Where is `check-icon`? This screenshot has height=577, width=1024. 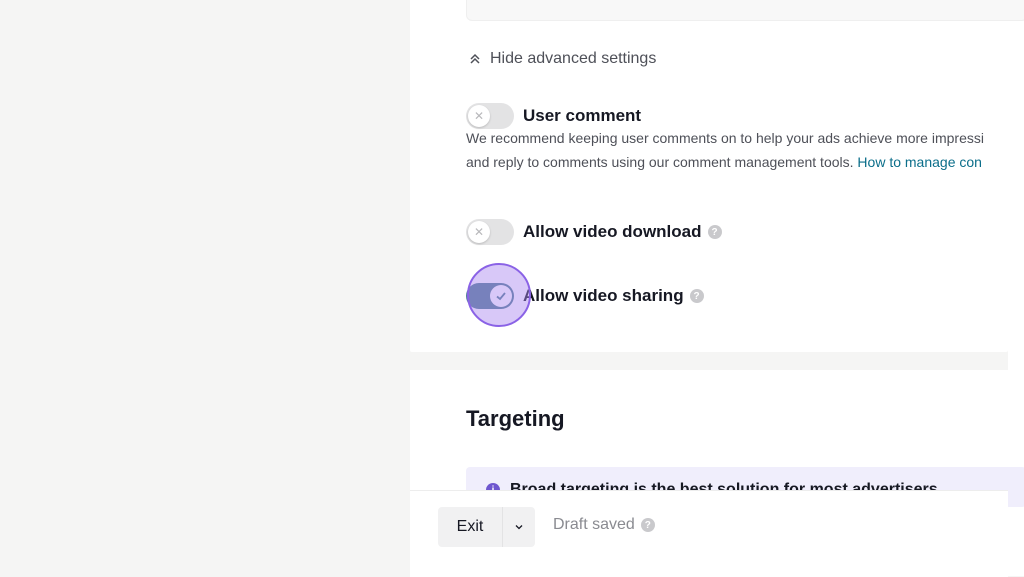
check-icon is located at coordinates (501, 296).